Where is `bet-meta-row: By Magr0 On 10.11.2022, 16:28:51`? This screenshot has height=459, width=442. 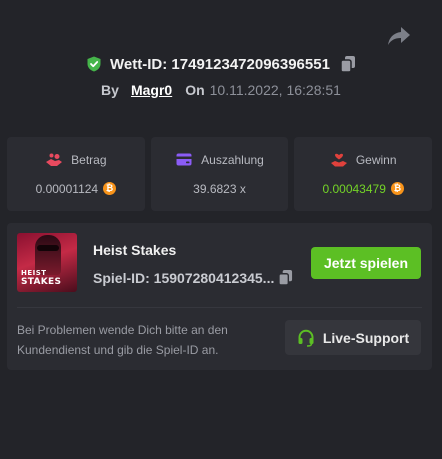
bet-meta-row: By Magr0 On 10.11.2022, 16:28:51 is located at coordinates (221, 90).